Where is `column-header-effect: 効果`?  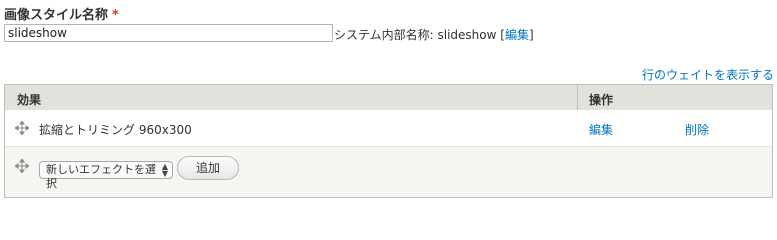 column-header-effect: 効果 is located at coordinates (29, 100).